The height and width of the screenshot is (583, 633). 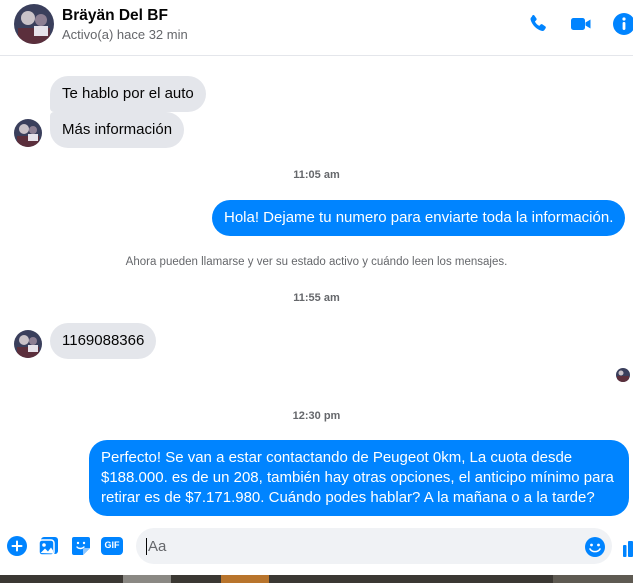 What do you see at coordinates (628, 549) in the screenshot?
I see `like-icon` at bounding box center [628, 549].